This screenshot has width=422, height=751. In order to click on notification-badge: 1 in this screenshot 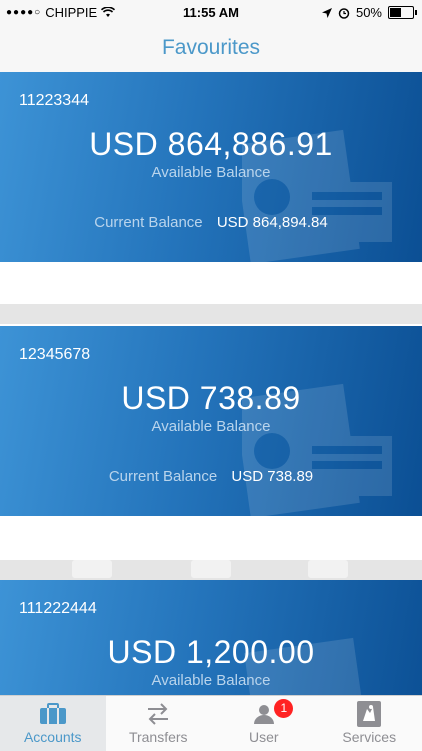, I will do `click(283, 708)`.